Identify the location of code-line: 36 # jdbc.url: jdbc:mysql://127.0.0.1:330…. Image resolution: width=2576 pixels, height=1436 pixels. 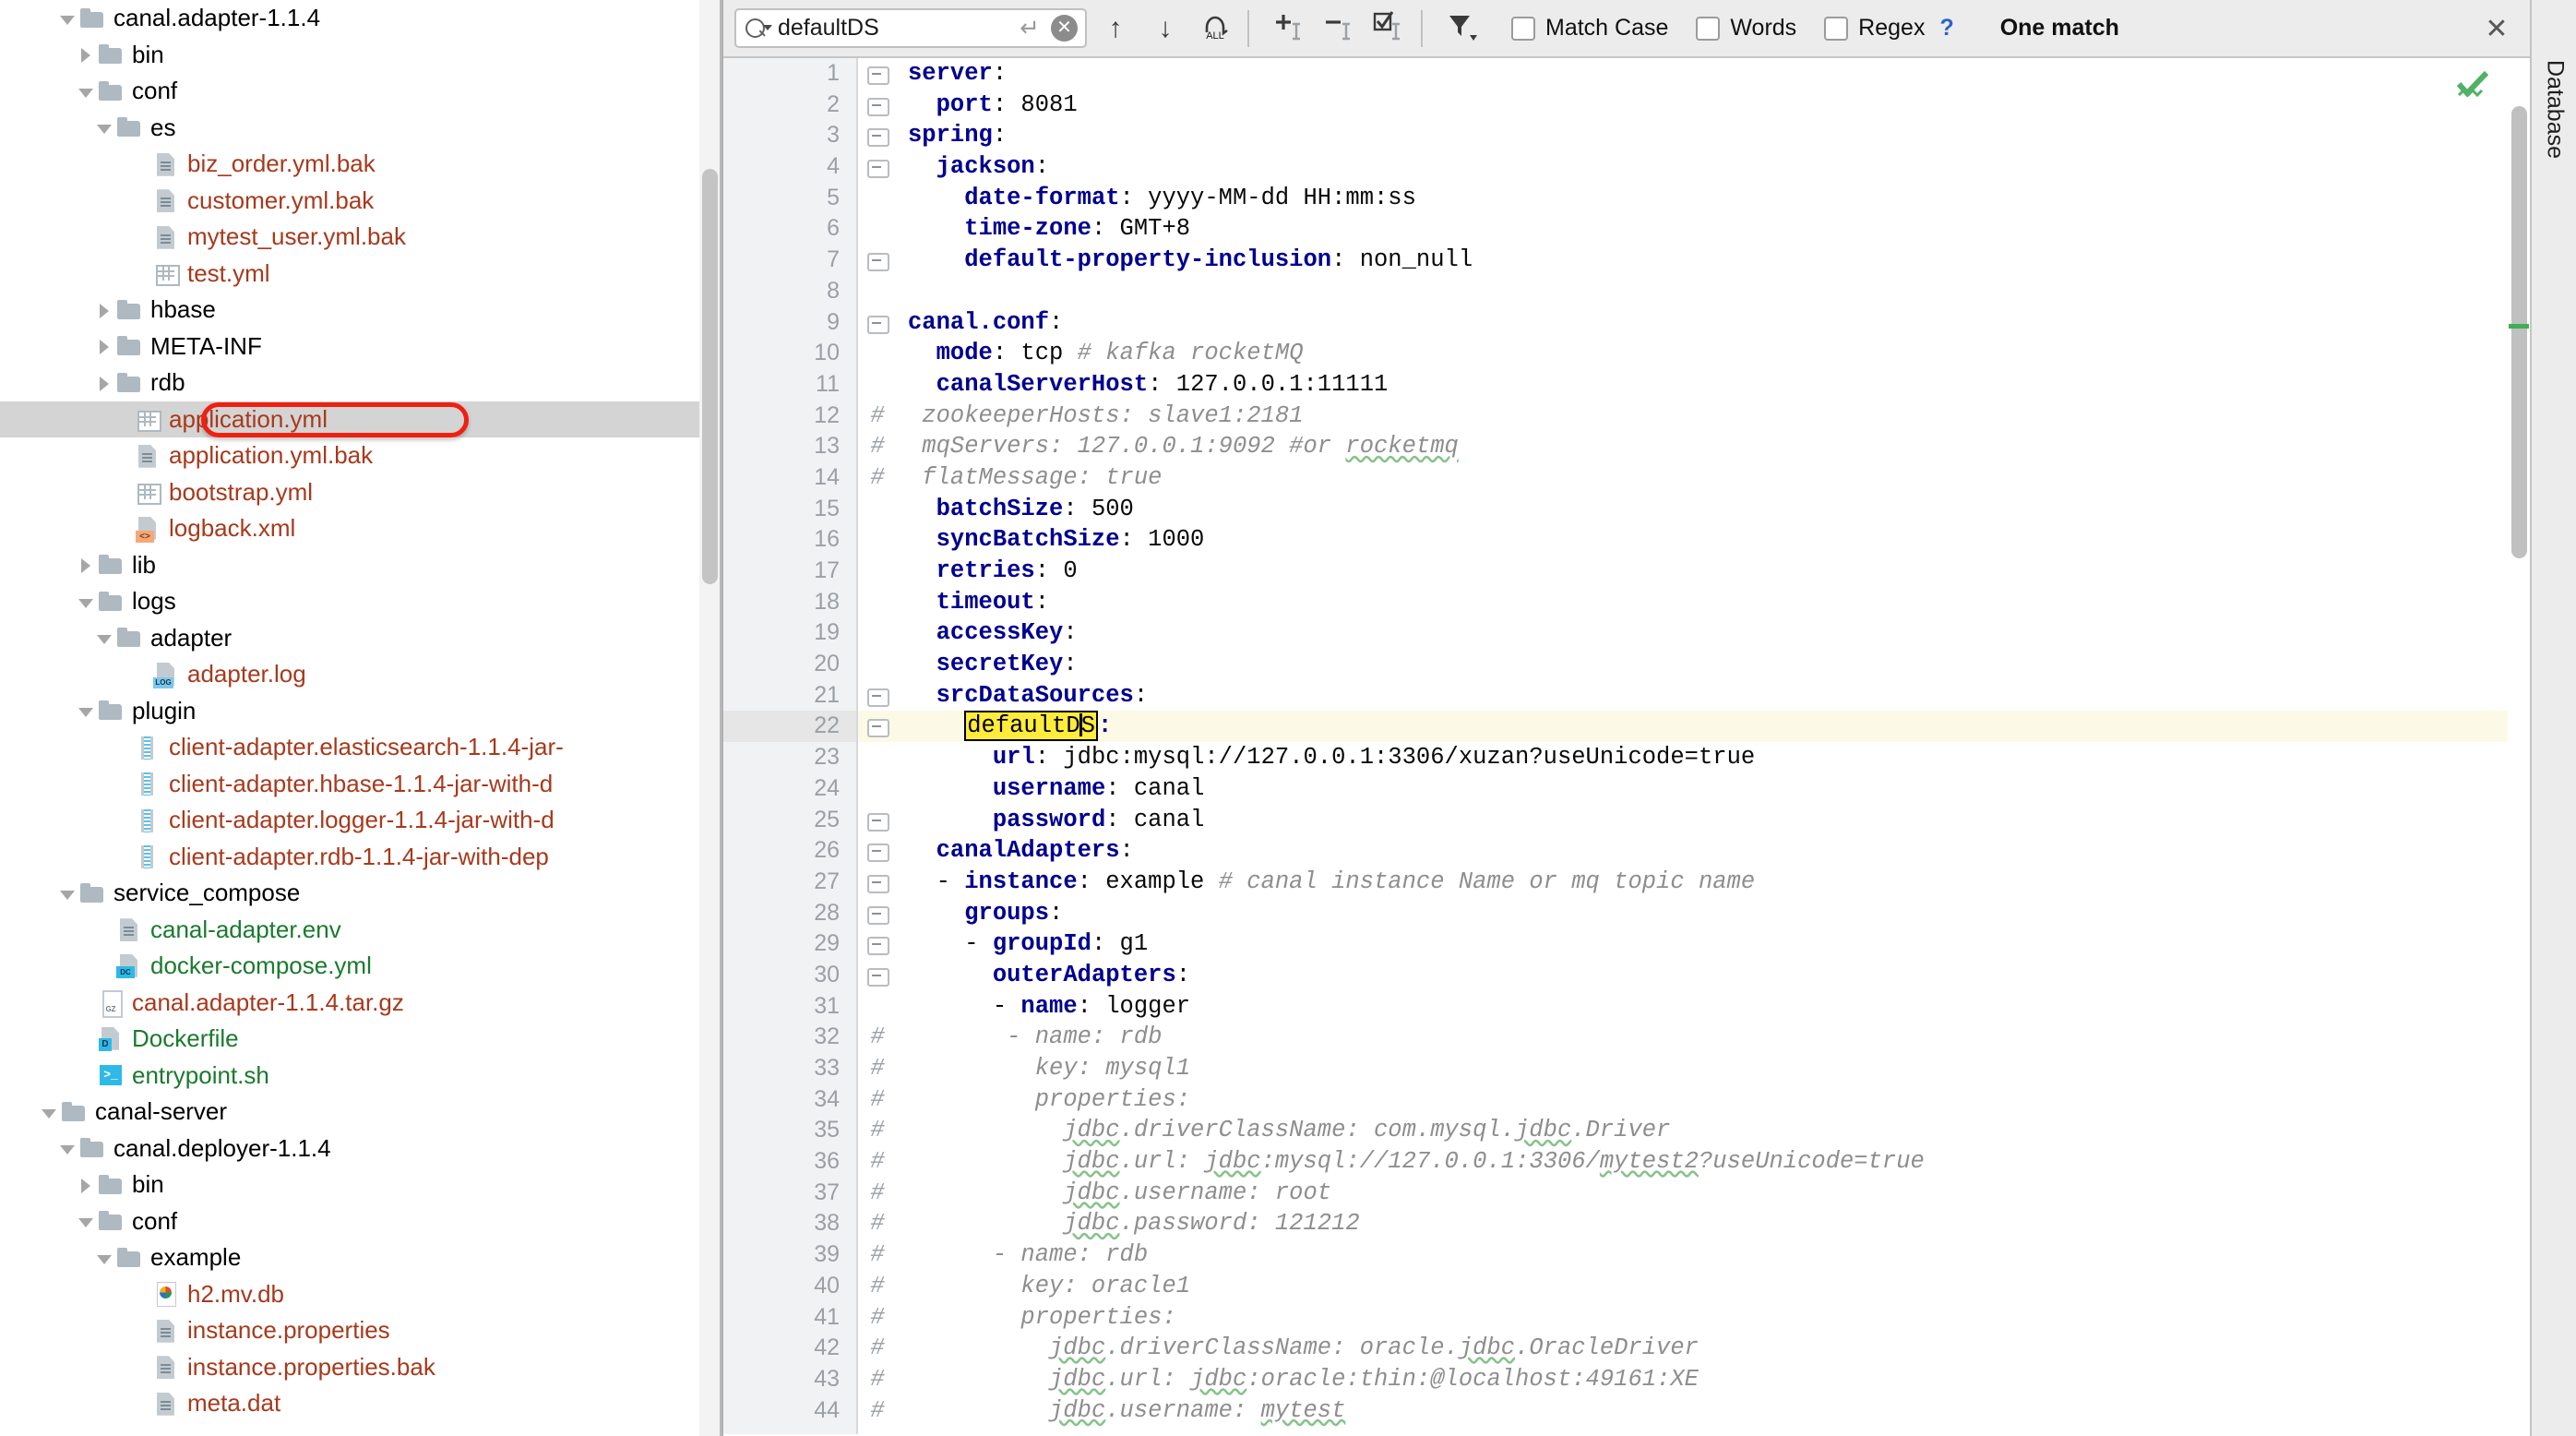
(1626, 1162).